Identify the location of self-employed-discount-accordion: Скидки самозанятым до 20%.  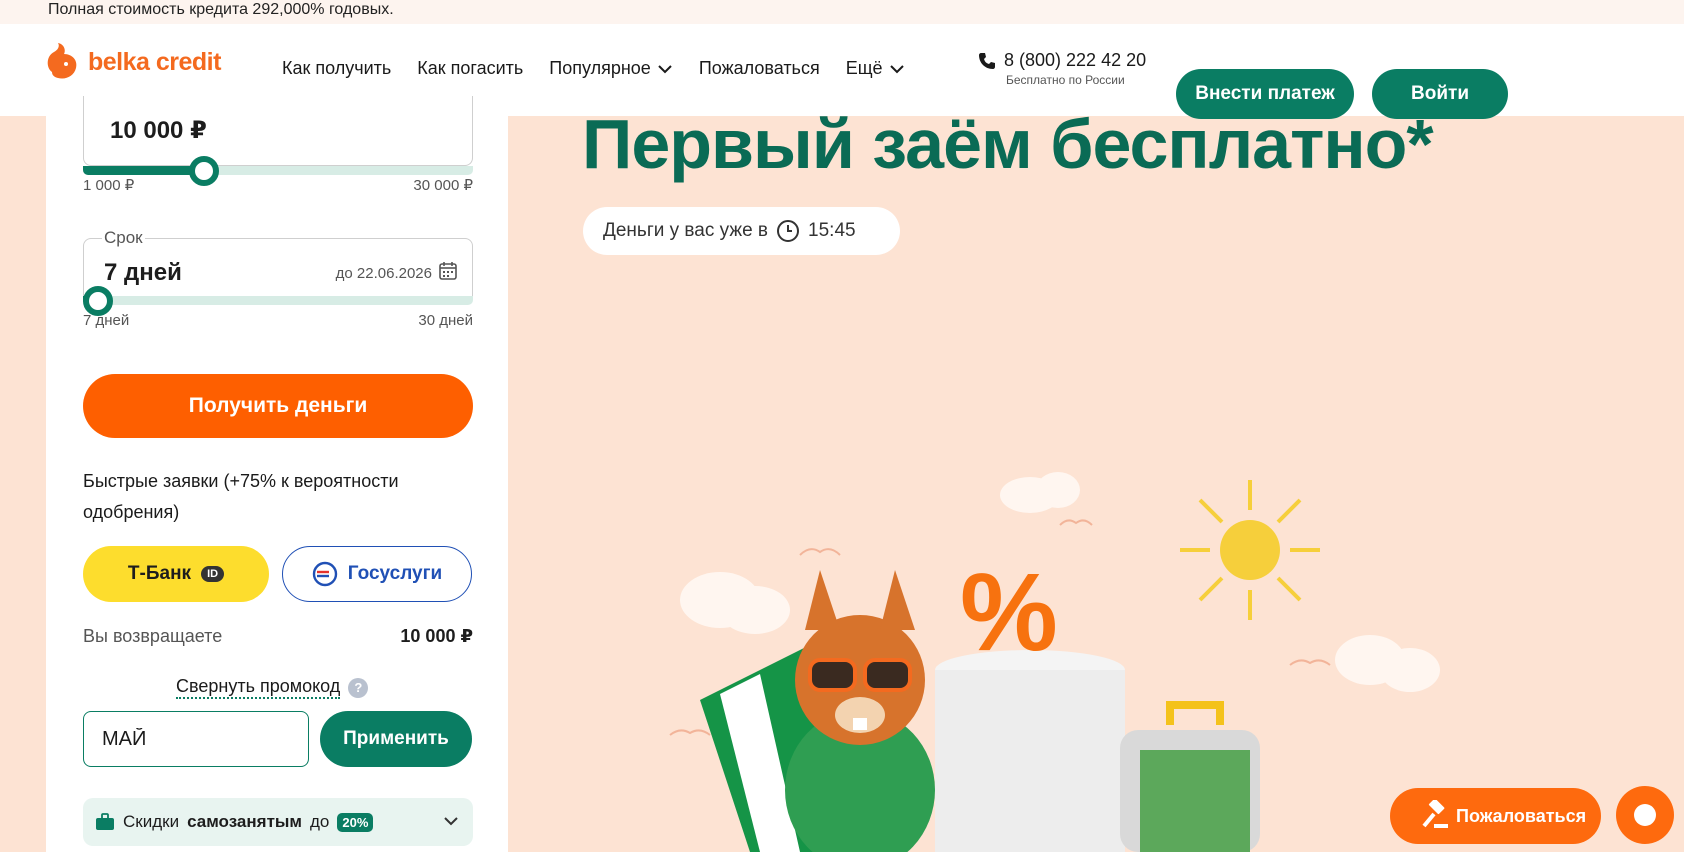
(278, 822).